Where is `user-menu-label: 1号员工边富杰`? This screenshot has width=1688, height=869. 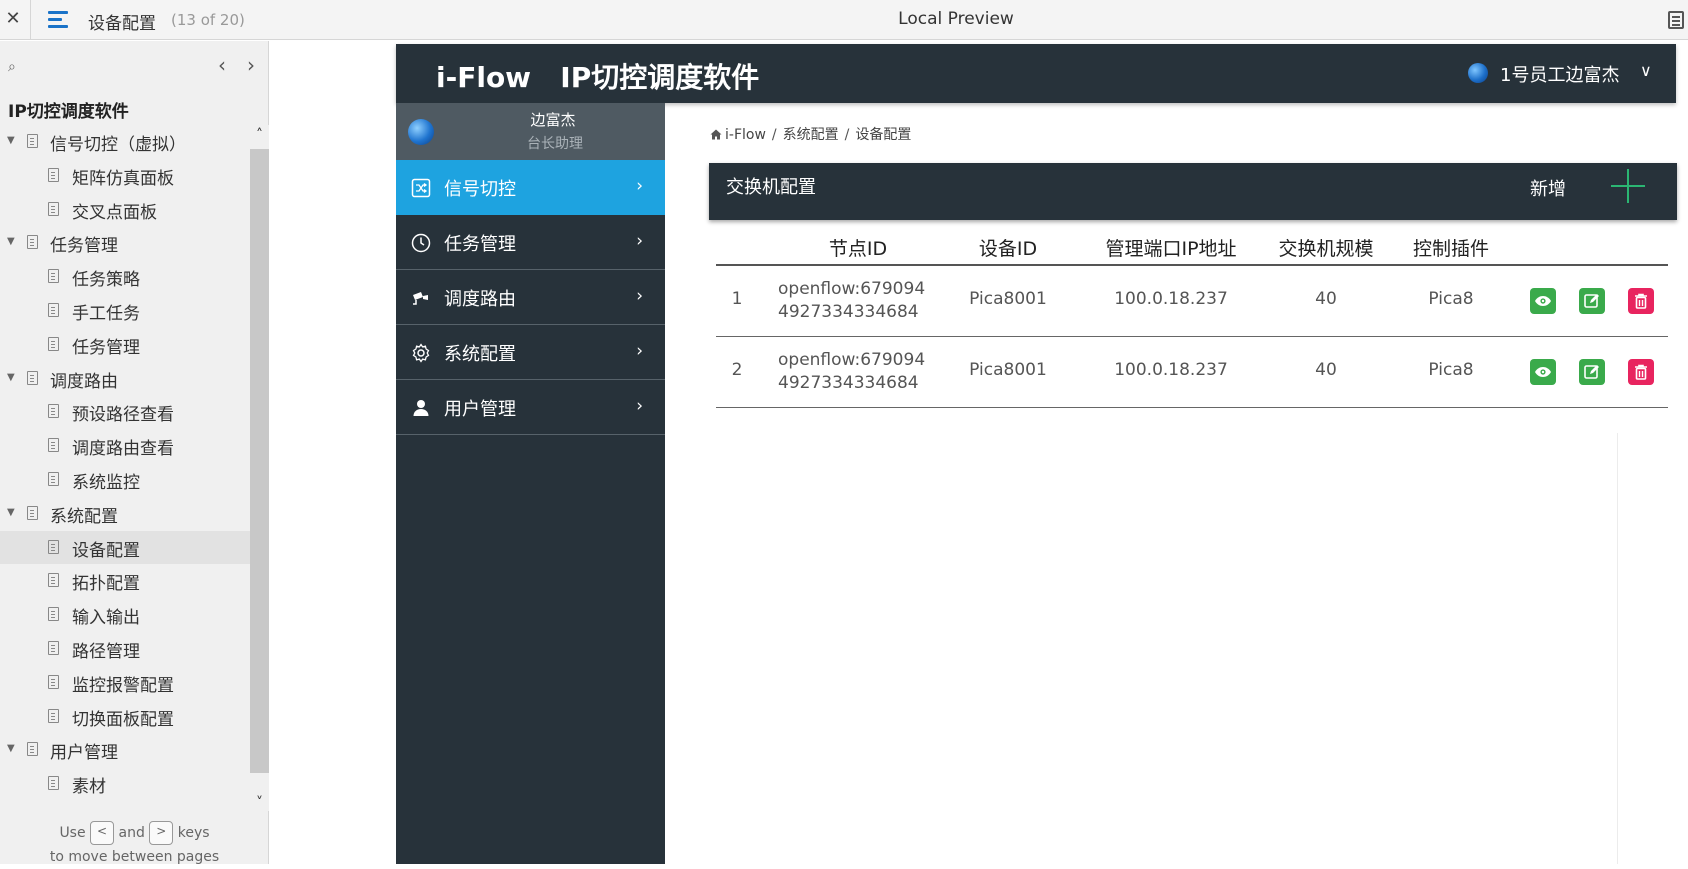
user-menu-label: 1号员工边富杰 is located at coordinates (1559, 74).